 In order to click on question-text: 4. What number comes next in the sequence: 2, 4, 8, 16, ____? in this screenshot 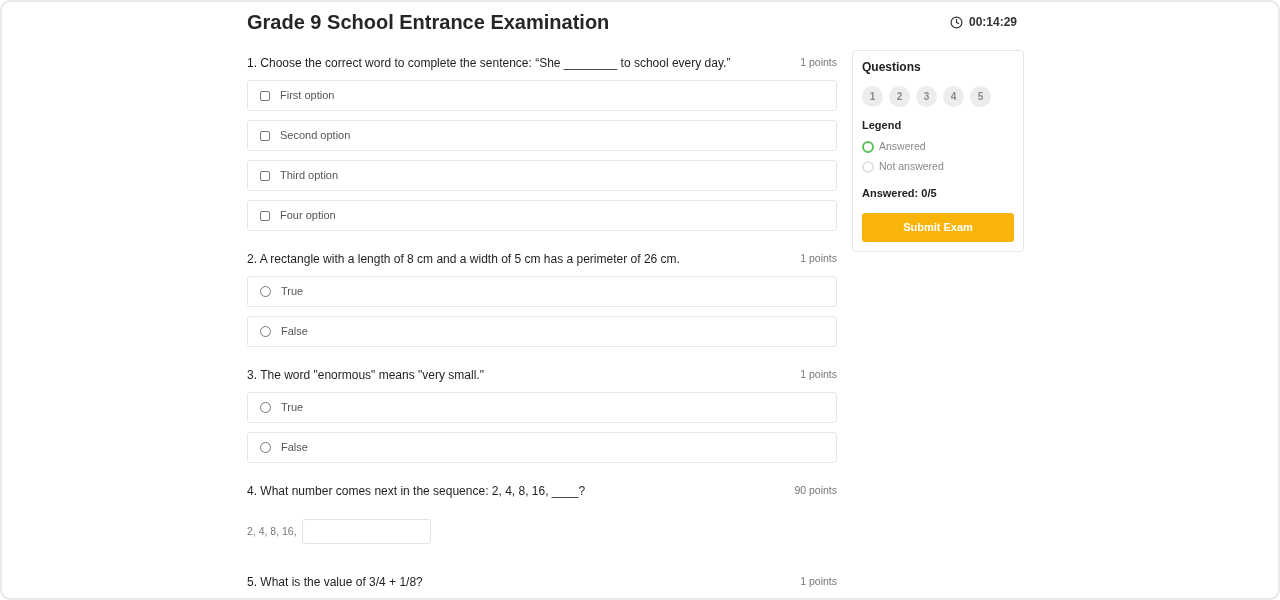, I will do `click(416, 491)`.